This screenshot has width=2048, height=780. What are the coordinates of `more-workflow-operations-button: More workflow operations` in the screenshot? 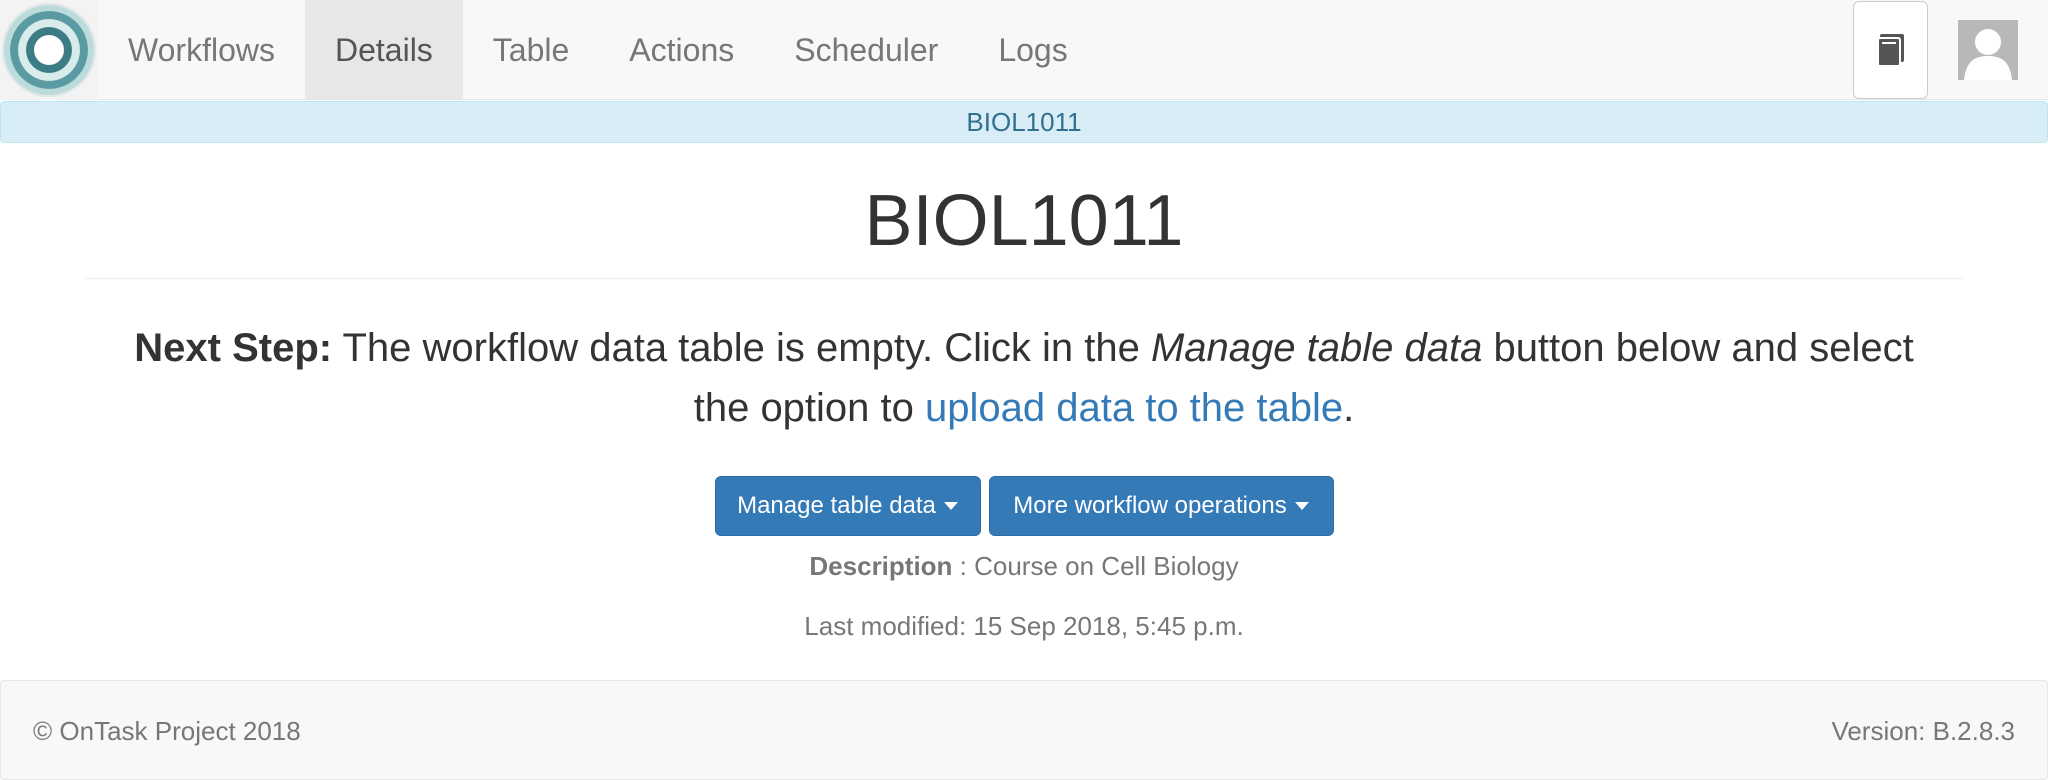 It's located at (1161, 506).